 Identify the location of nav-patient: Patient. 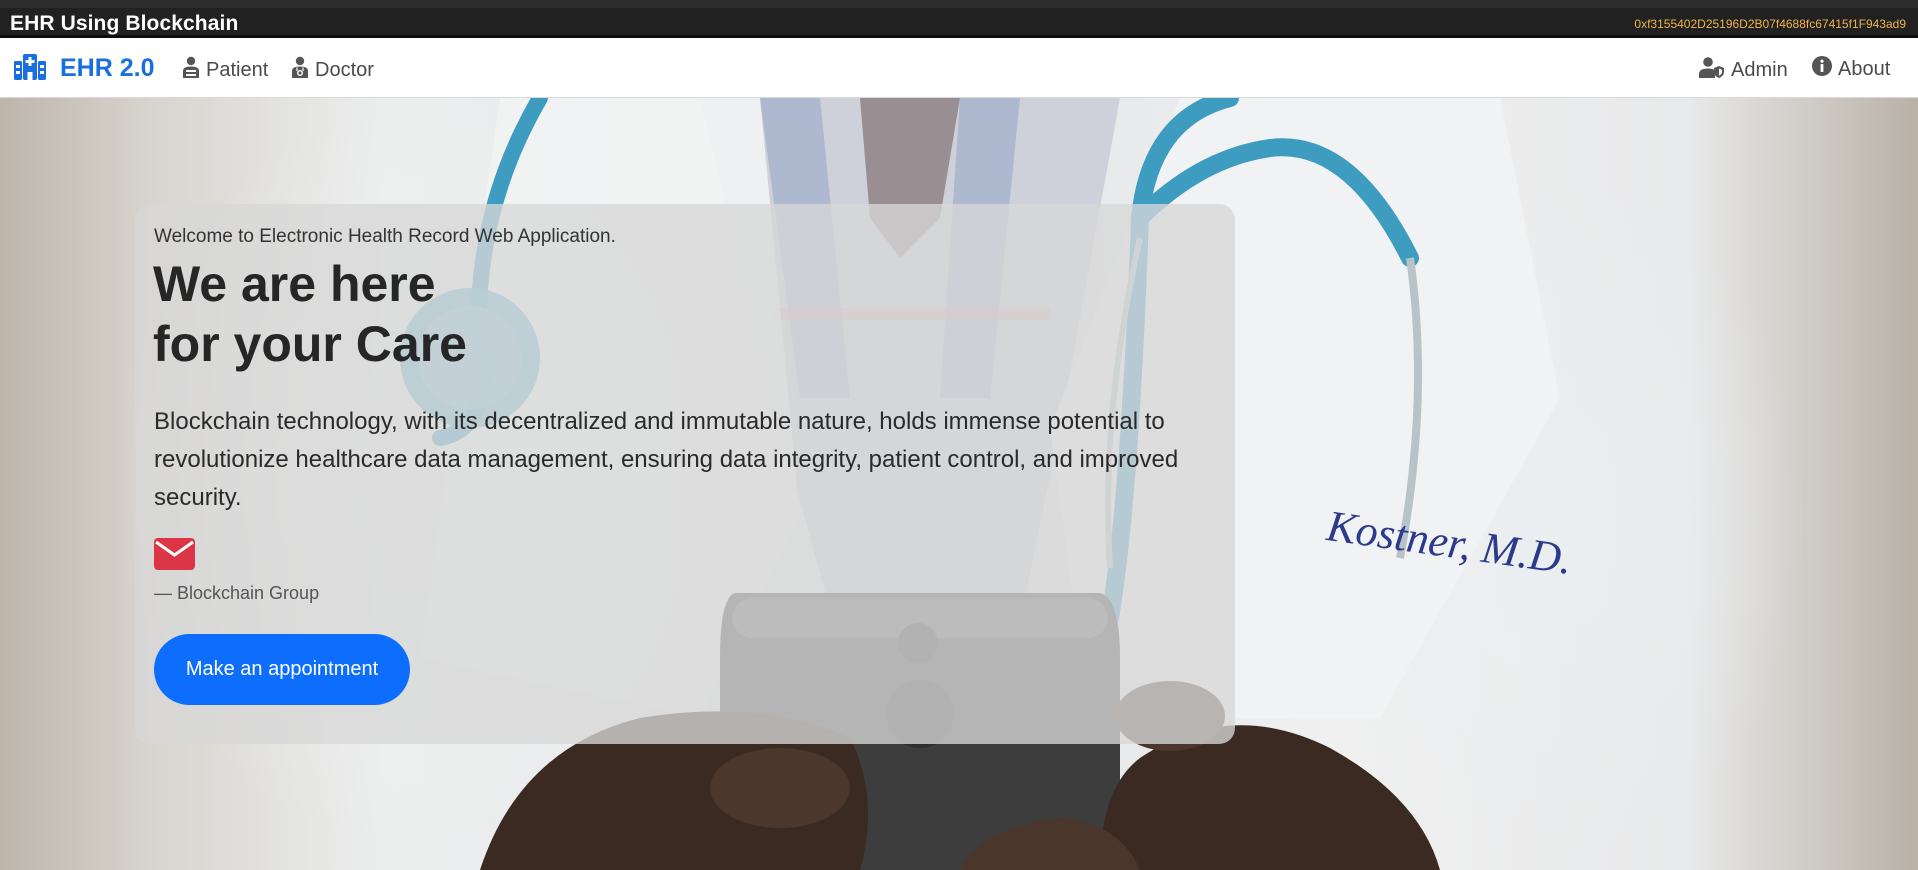
(225, 70).